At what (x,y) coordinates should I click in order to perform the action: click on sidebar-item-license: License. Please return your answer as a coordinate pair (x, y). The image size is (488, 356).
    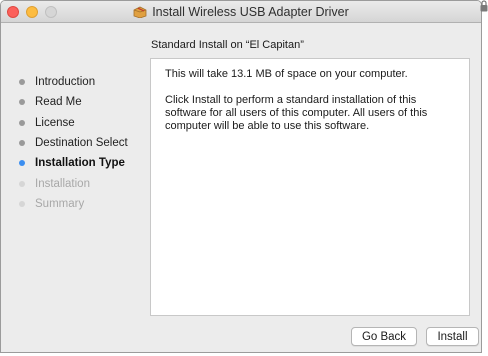
    Looking at the image, I should click on (84, 123).